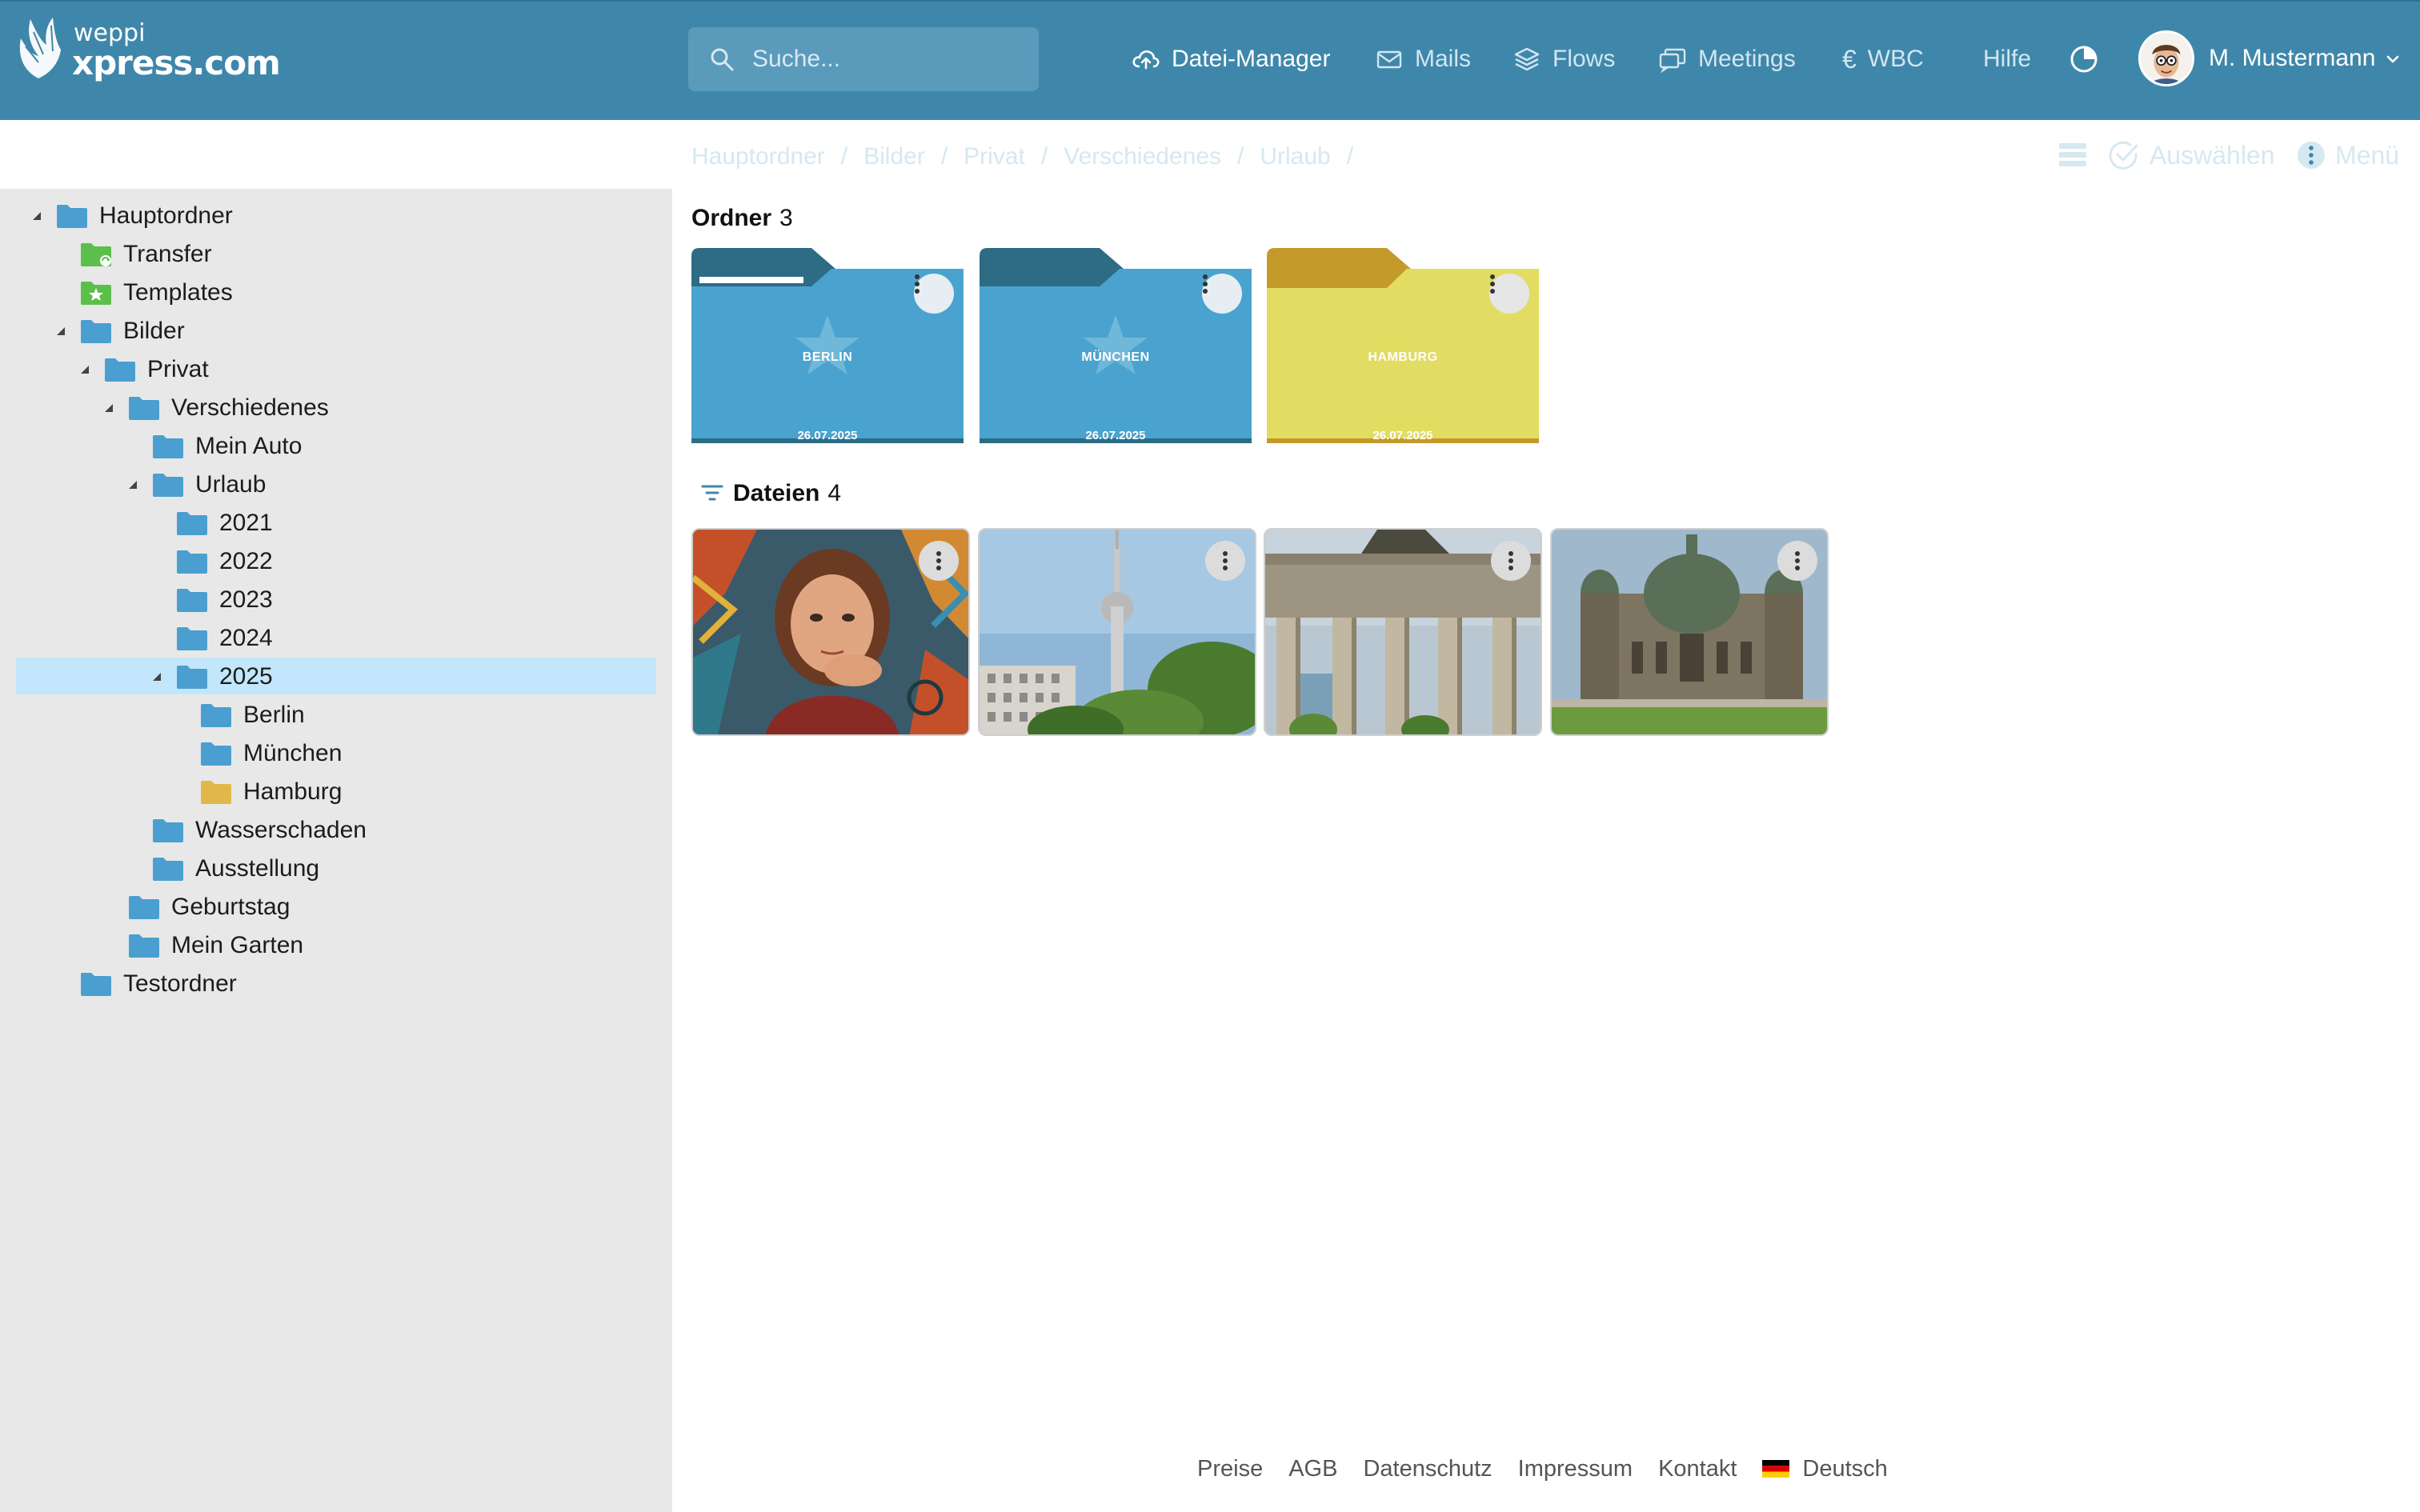  I want to click on german-flag-icon, so click(1776, 1469).